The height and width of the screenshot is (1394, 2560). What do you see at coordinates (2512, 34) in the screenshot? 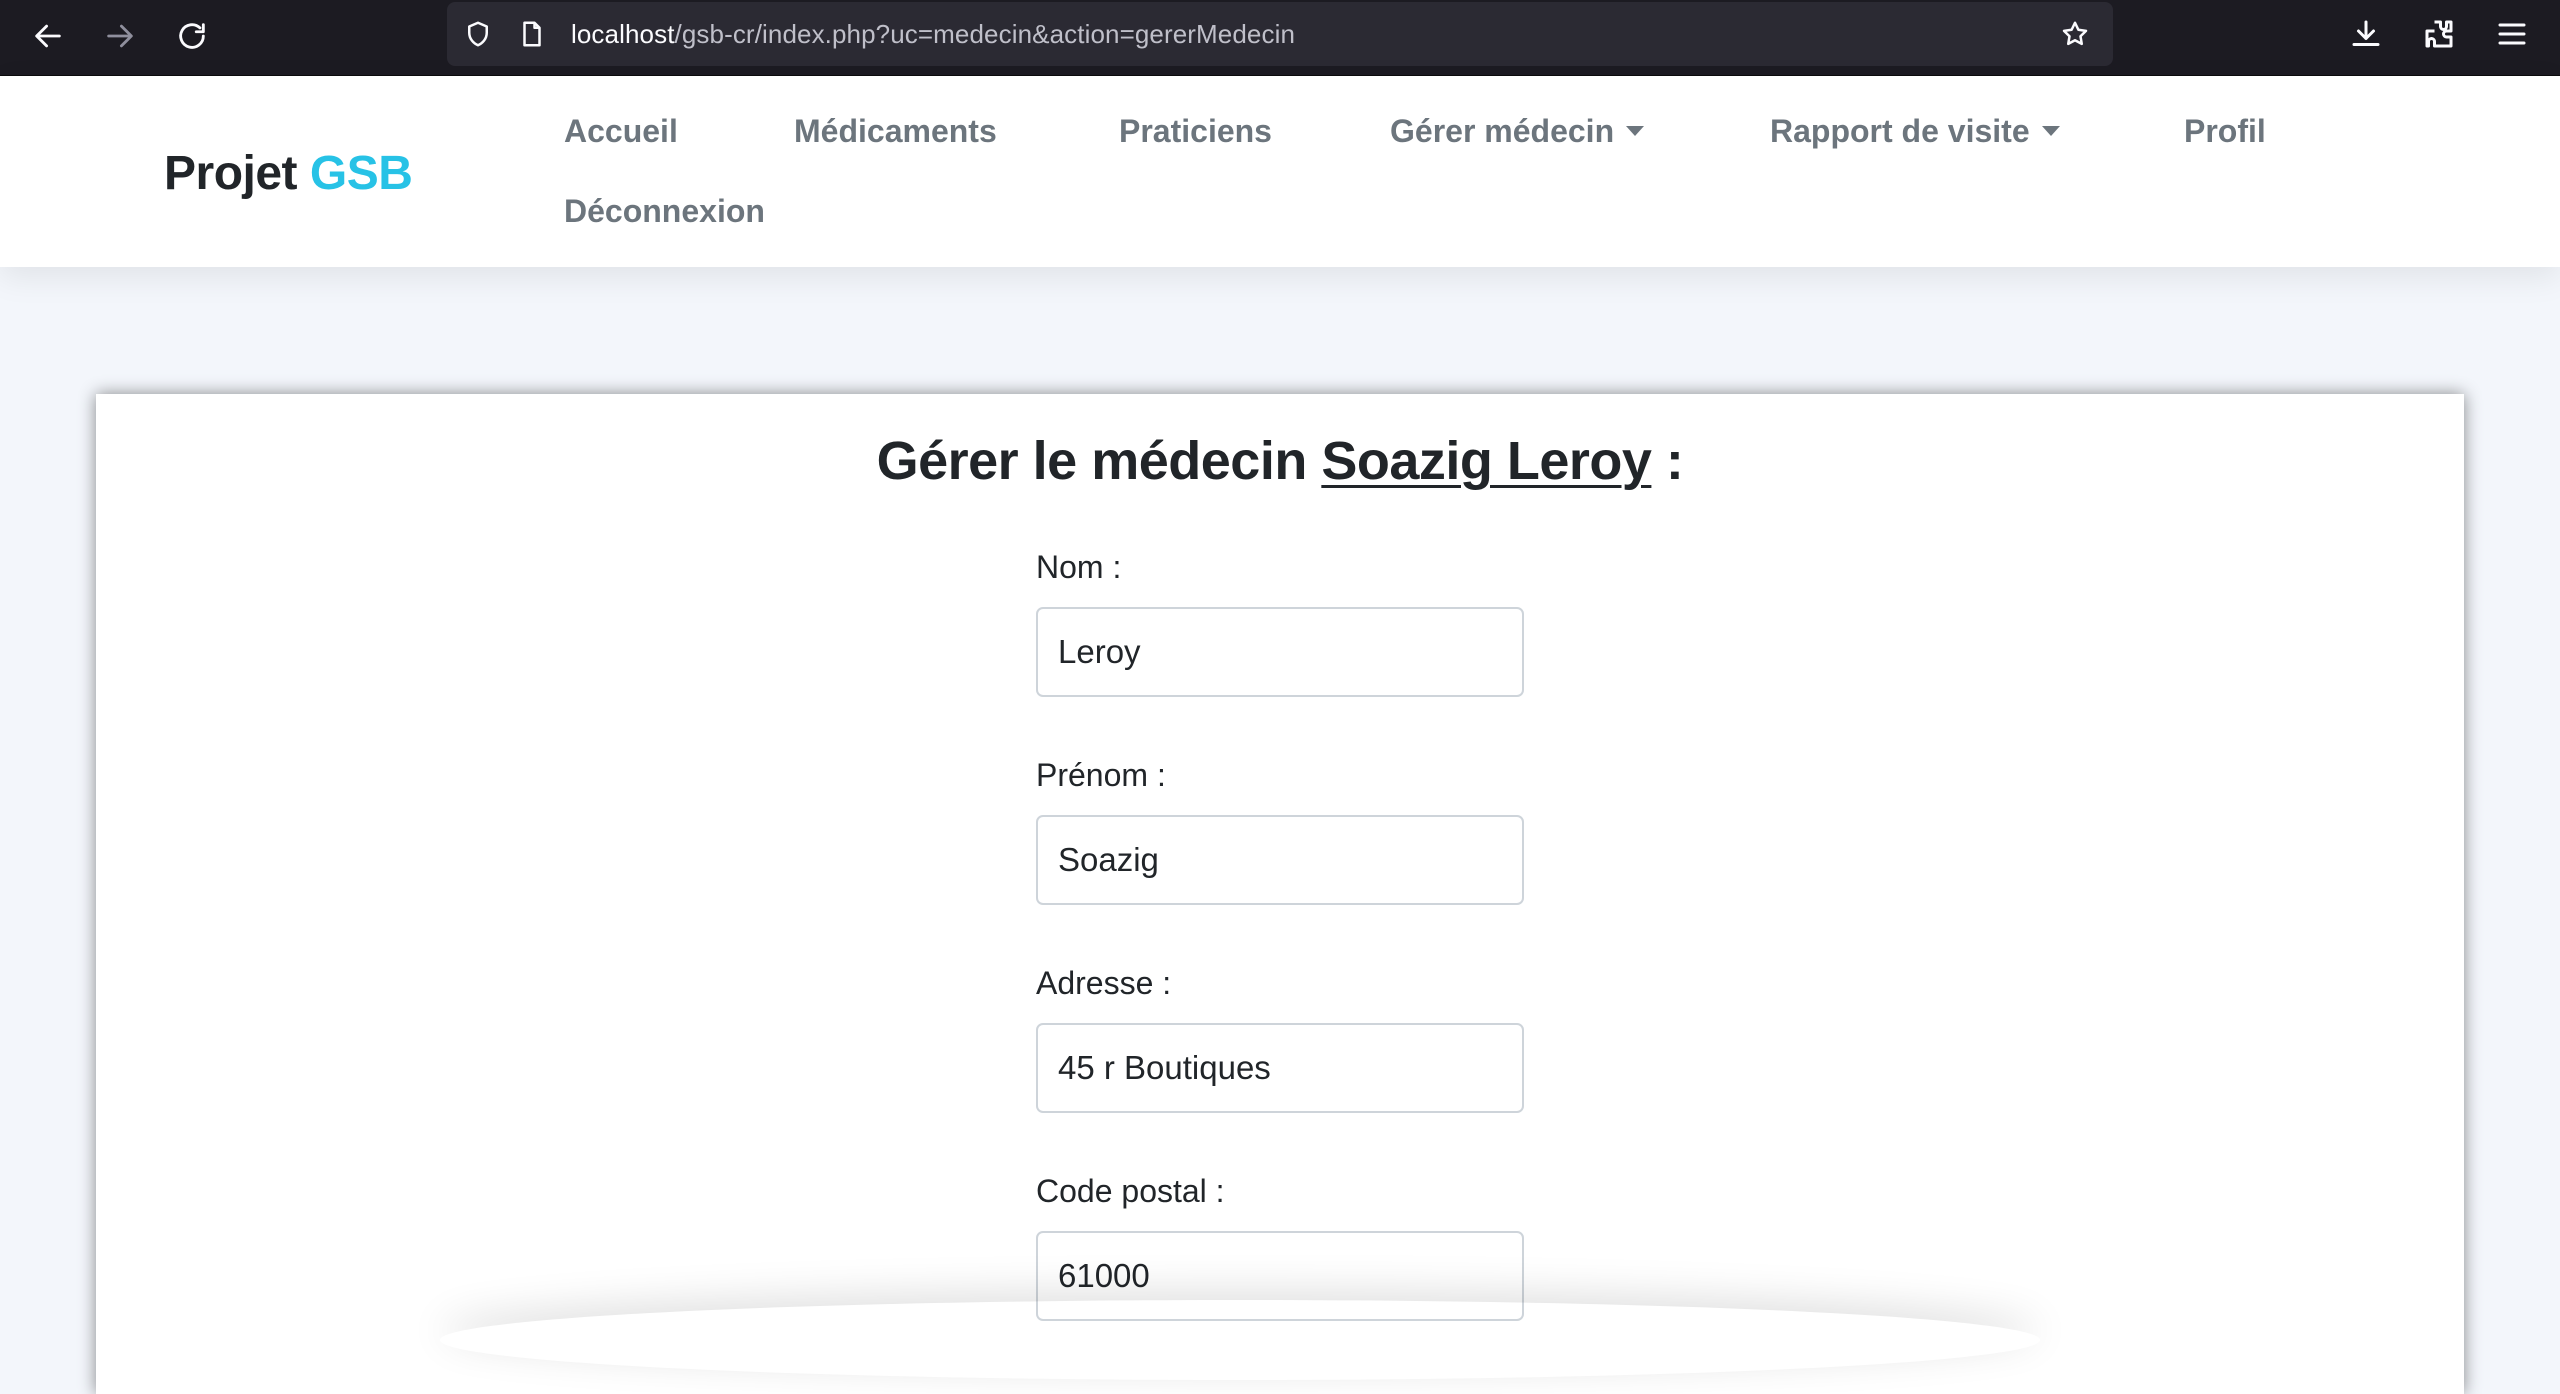
I see `menu-icon` at bounding box center [2512, 34].